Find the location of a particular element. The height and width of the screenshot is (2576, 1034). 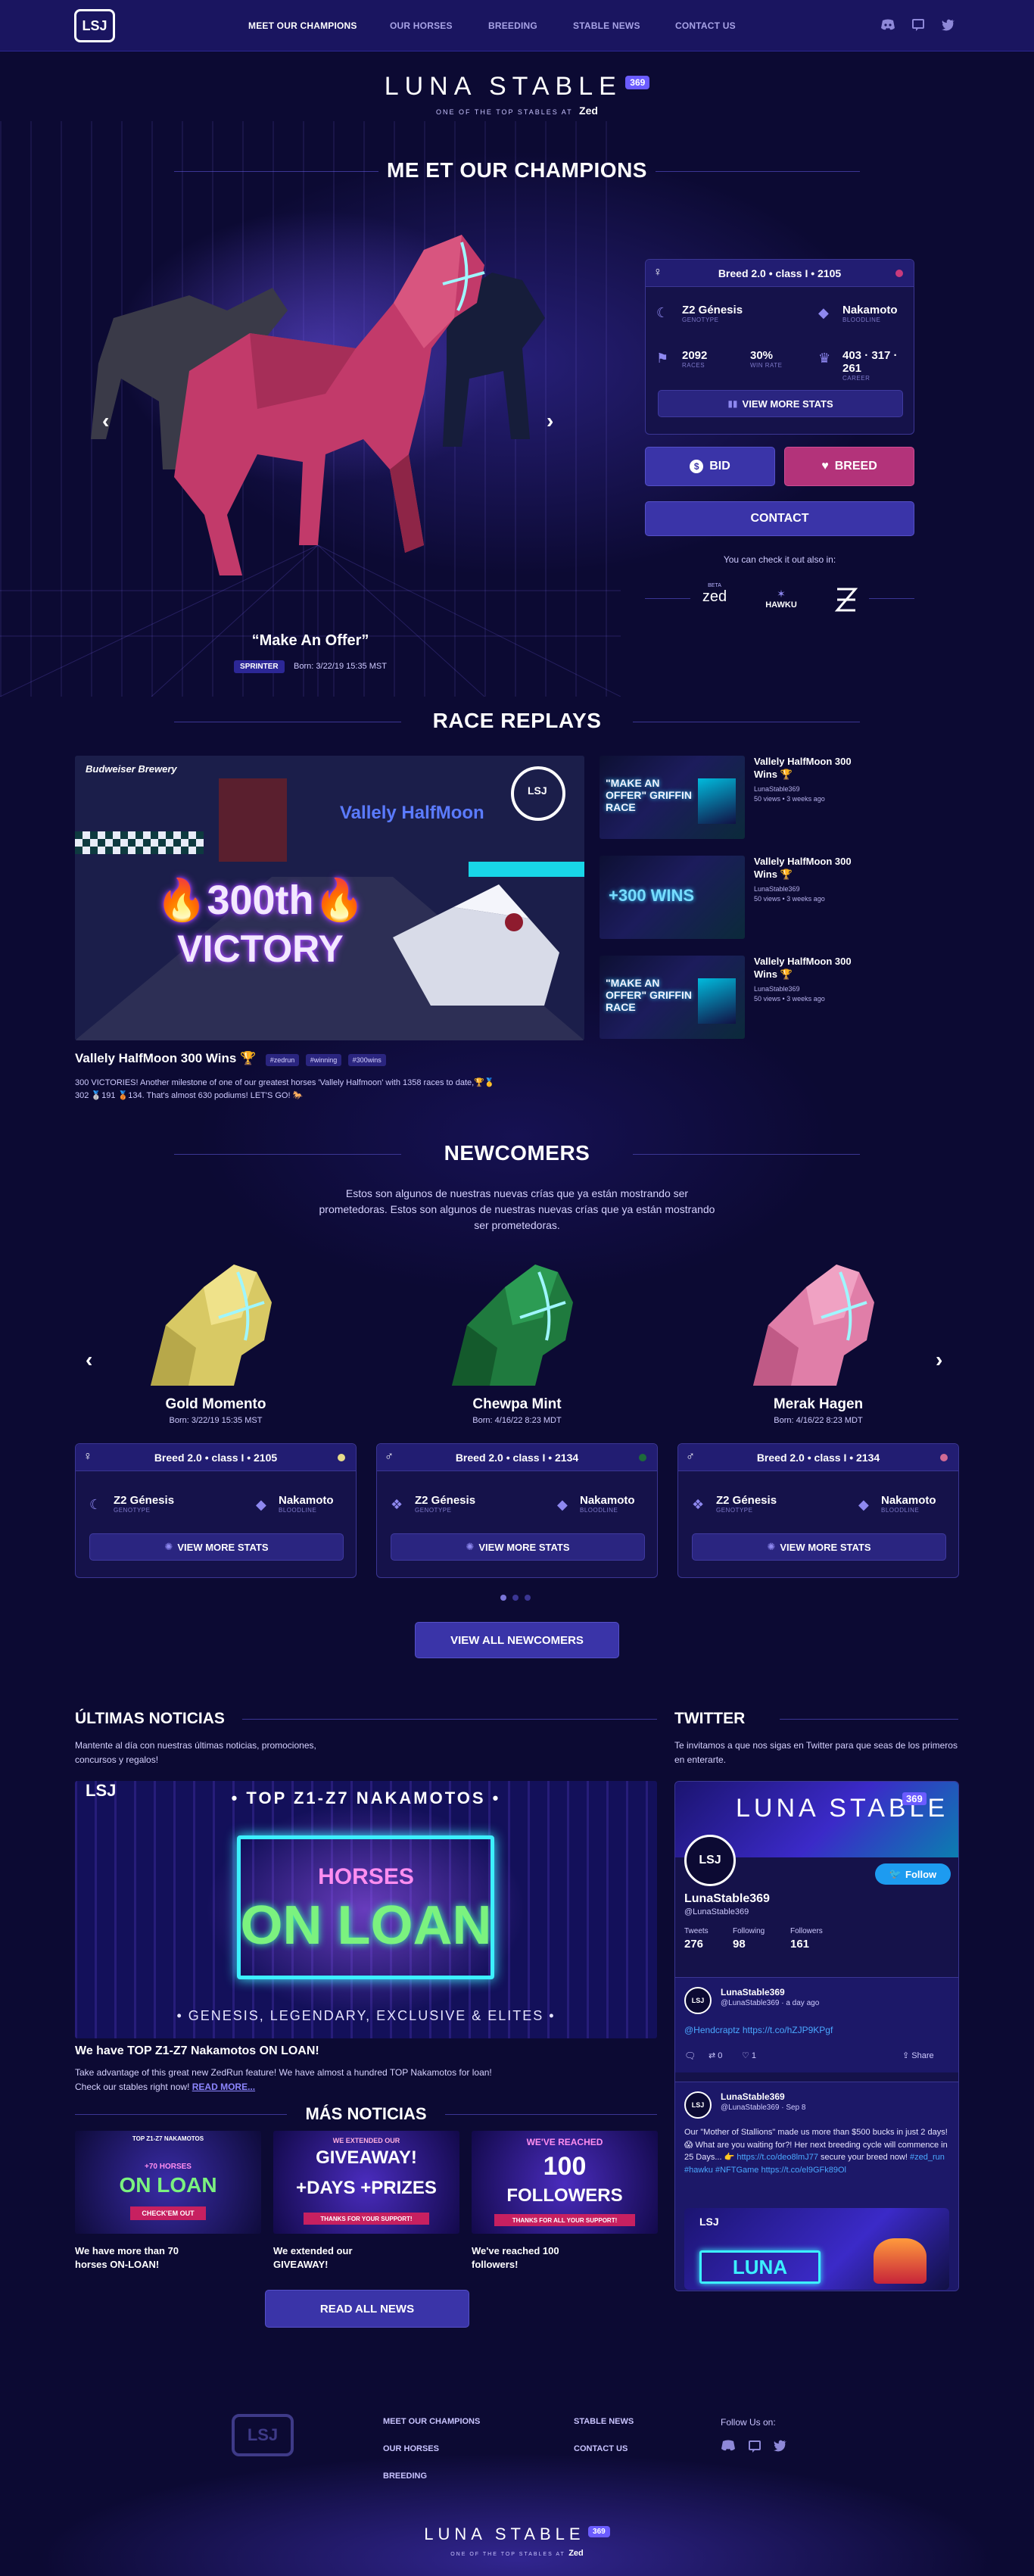

logo-text: LSJ is located at coordinates (95, 25).